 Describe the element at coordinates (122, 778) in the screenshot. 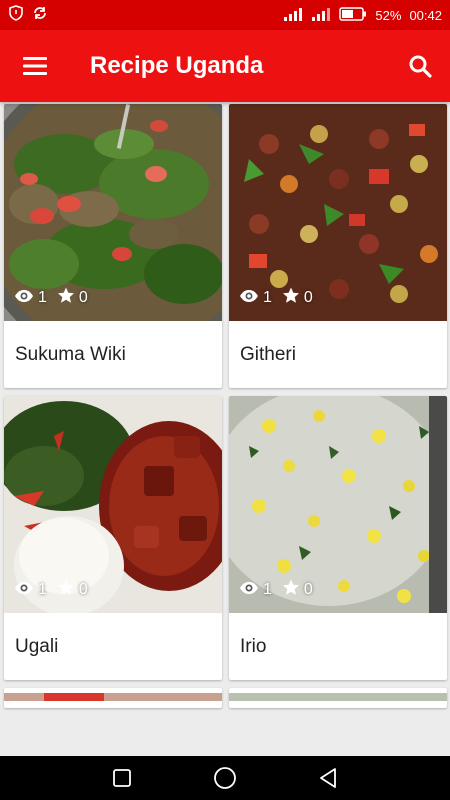

I see `recents-square-icon` at that location.